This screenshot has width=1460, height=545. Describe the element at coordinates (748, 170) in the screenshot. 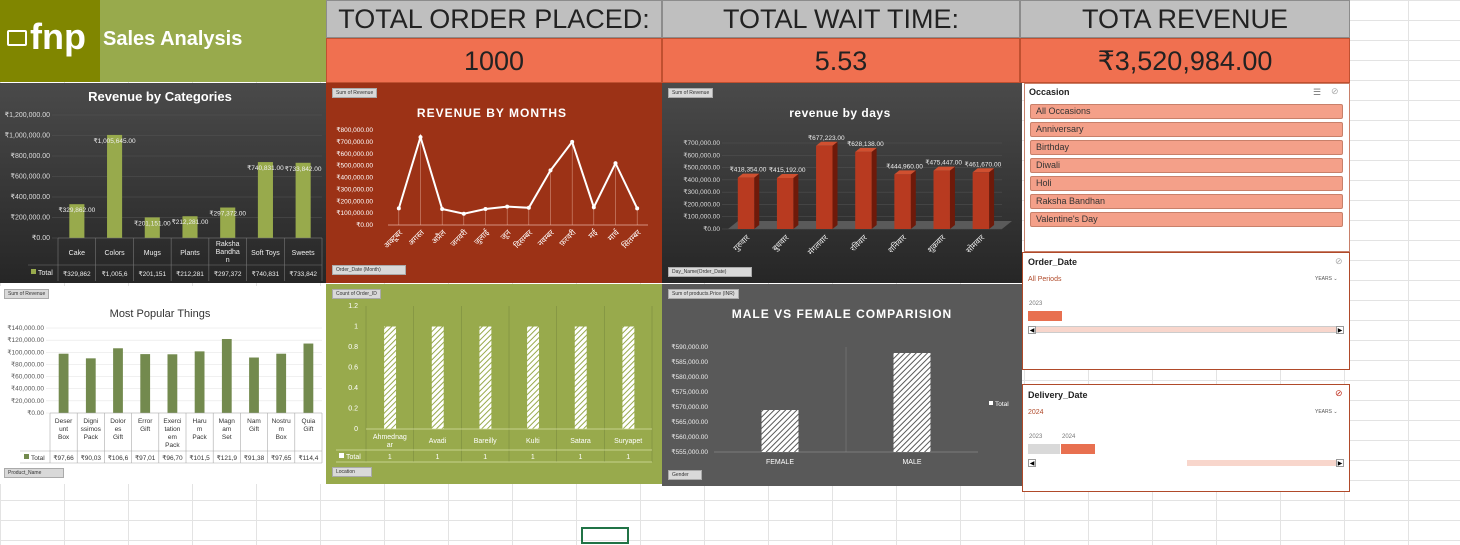

I see `data-label: ₹418,354.00` at that location.